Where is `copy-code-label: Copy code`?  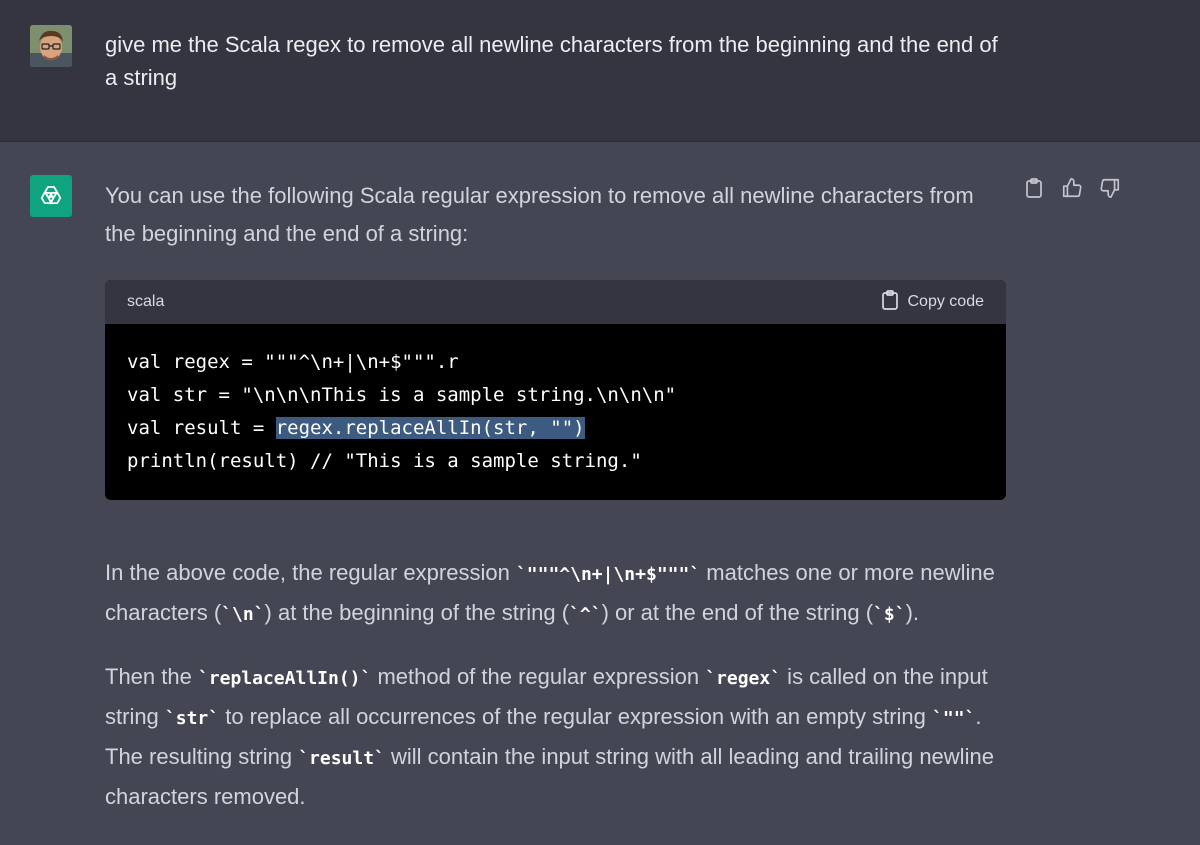
copy-code-label: Copy code is located at coordinates (946, 301).